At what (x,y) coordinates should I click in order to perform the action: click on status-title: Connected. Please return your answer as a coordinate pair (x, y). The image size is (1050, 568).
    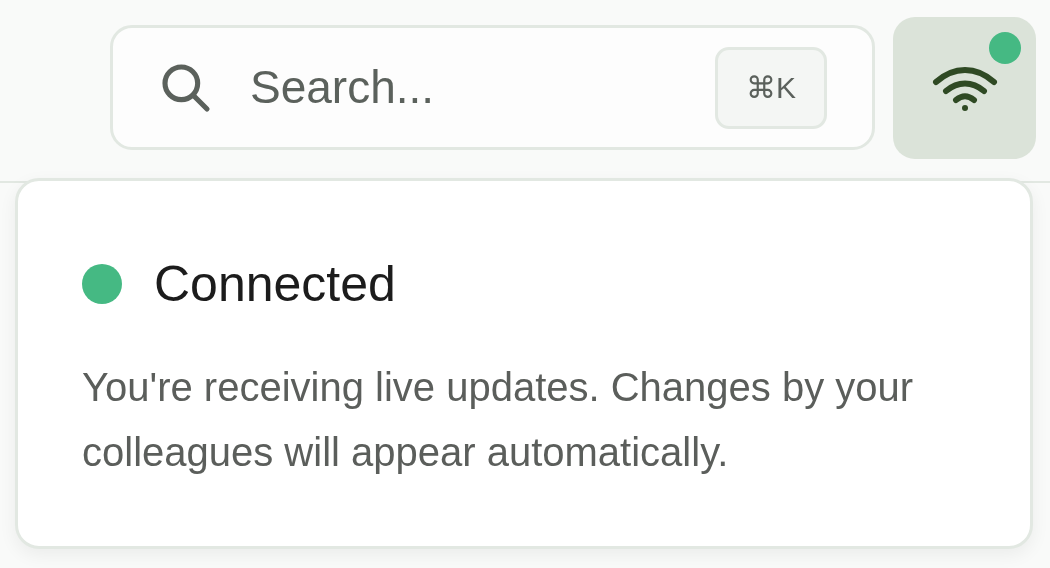
    Looking at the image, I should click on (275, 284).